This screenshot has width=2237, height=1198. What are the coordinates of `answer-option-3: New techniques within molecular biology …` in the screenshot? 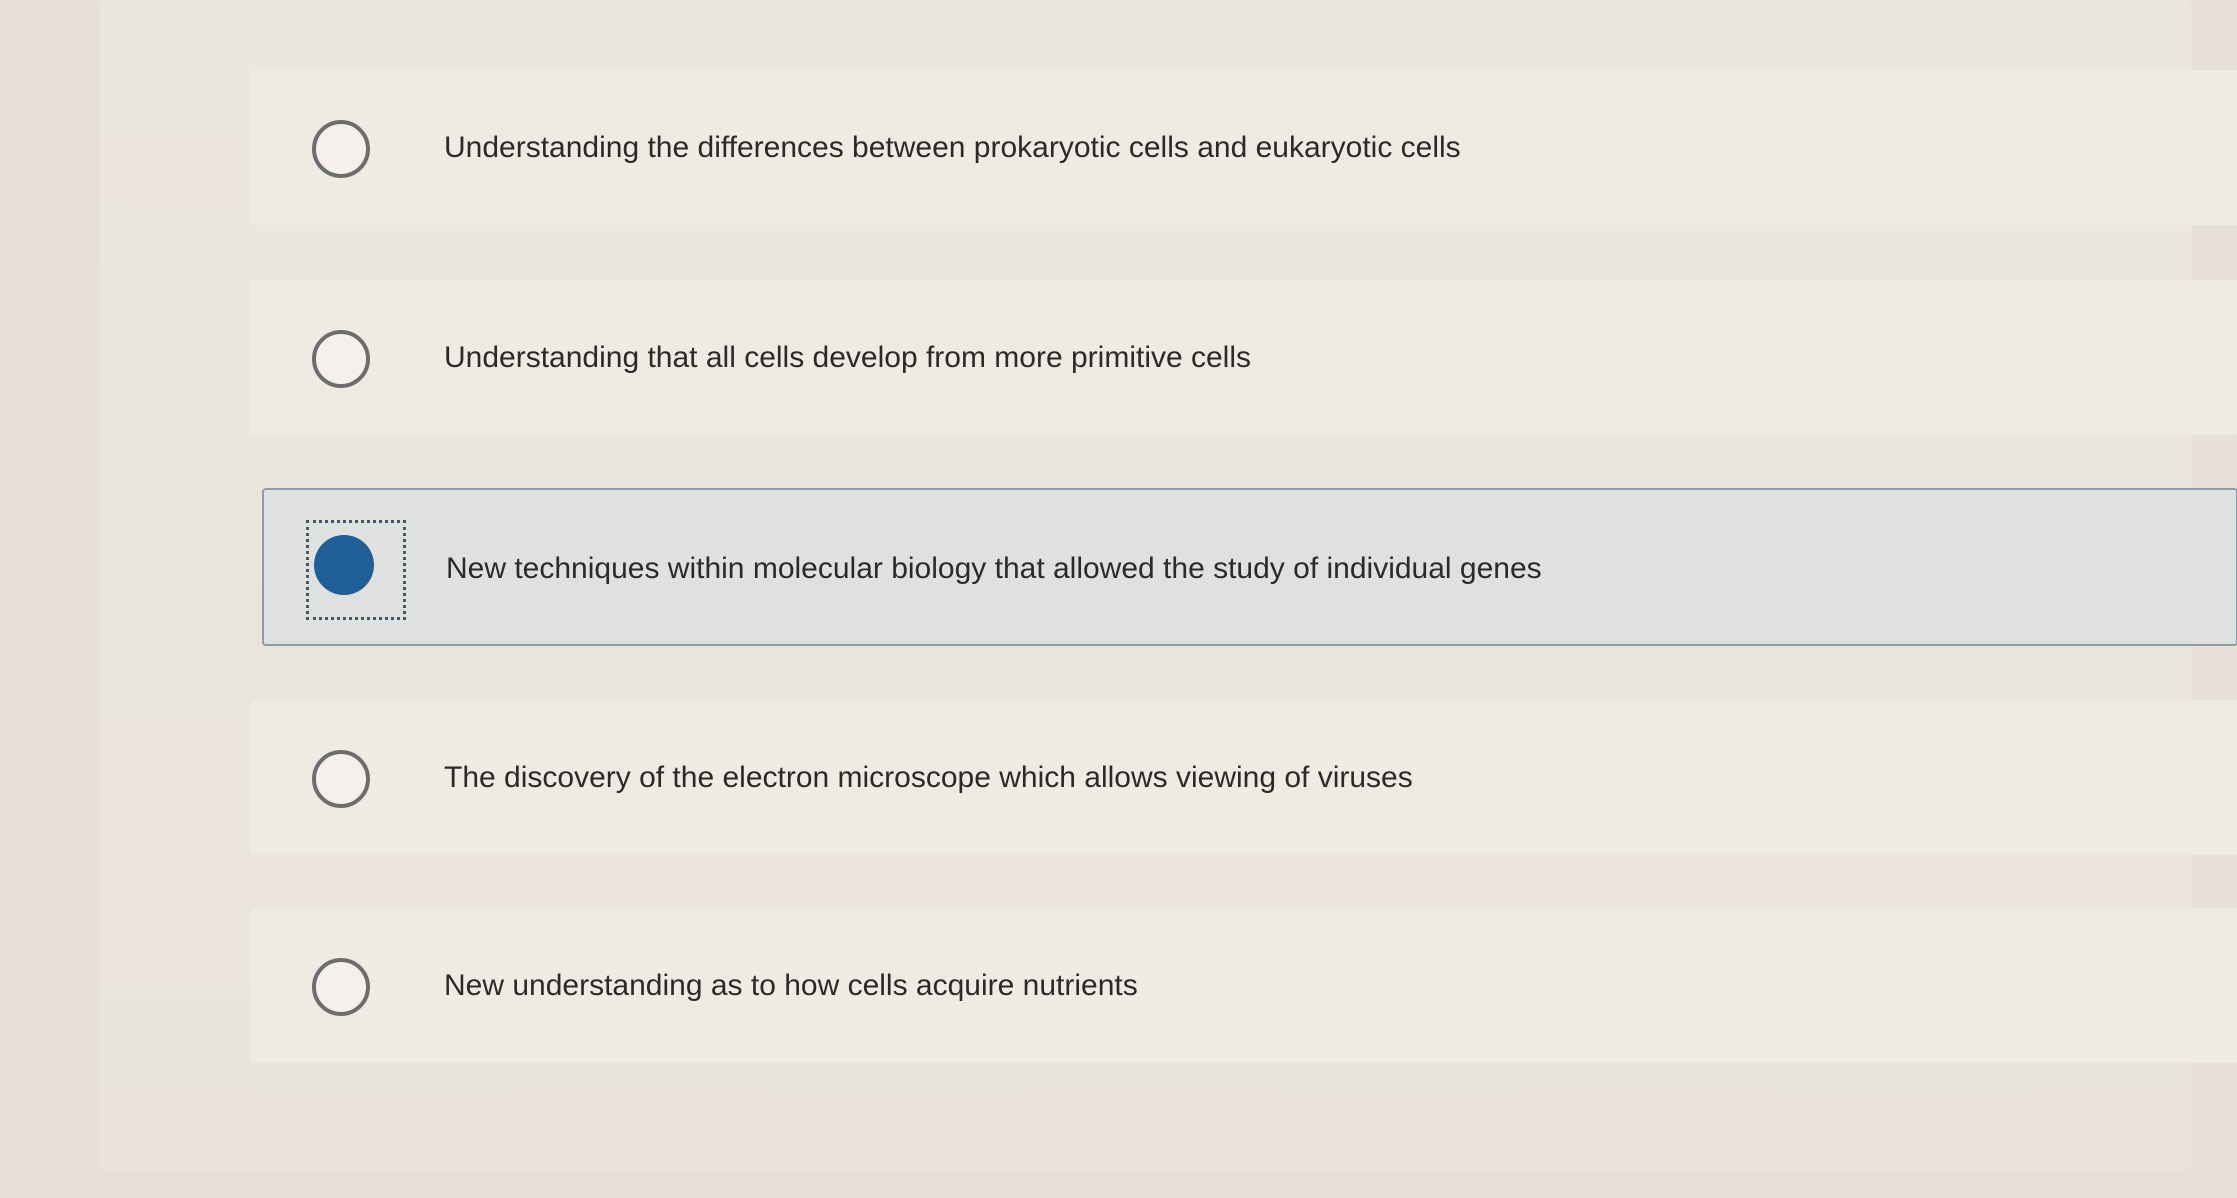 It's located at (1249, 567).